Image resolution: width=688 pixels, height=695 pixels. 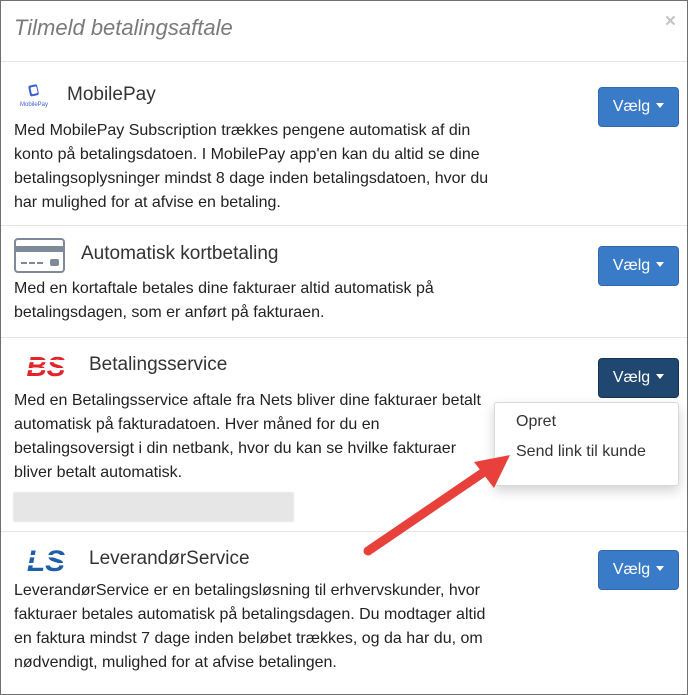 I want to click on dropdown-item-opret: Opret, so click(x=536, y=422).